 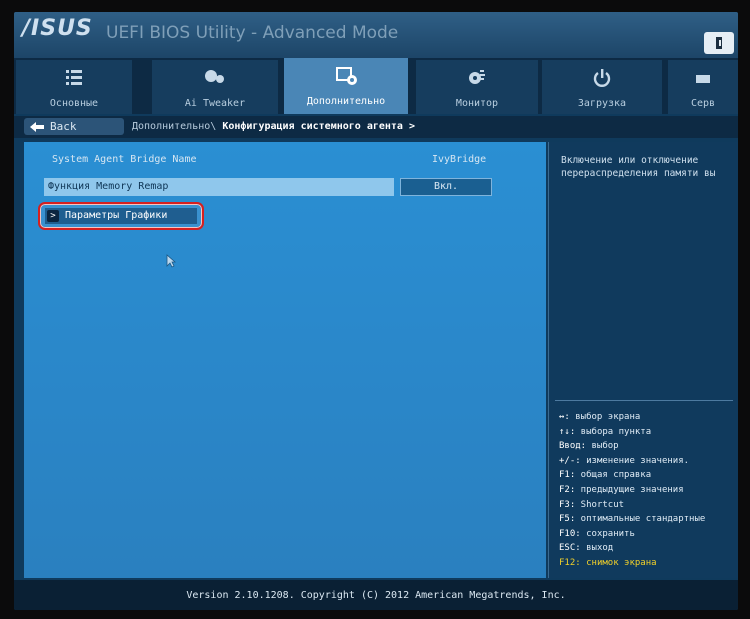 I want to click on exit-icon, so click(x=719, y=43).